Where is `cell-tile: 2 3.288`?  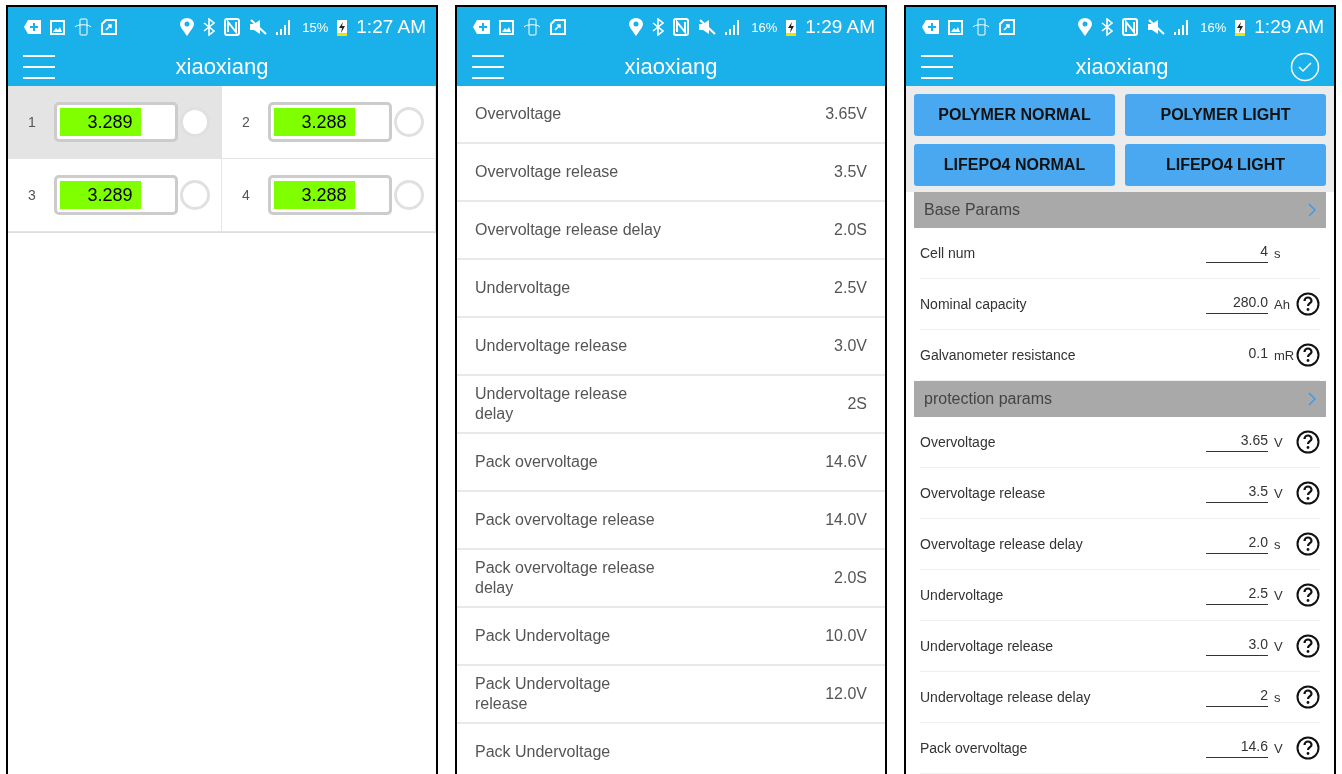
cell-tile: 2 3.288 is located at coordinates (329, 122).